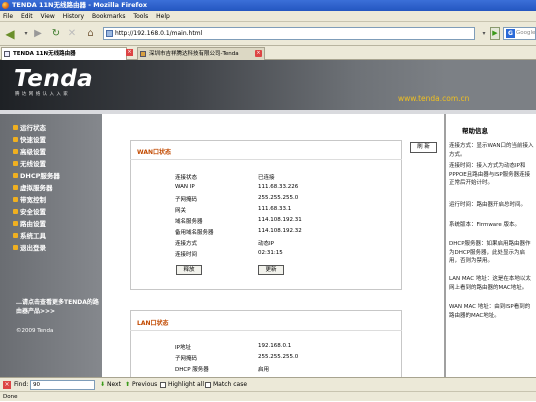 Image resolution: width=536 pixels, height=402 pixels. I want to click on wan-value: 已连接, so click(266, 178).